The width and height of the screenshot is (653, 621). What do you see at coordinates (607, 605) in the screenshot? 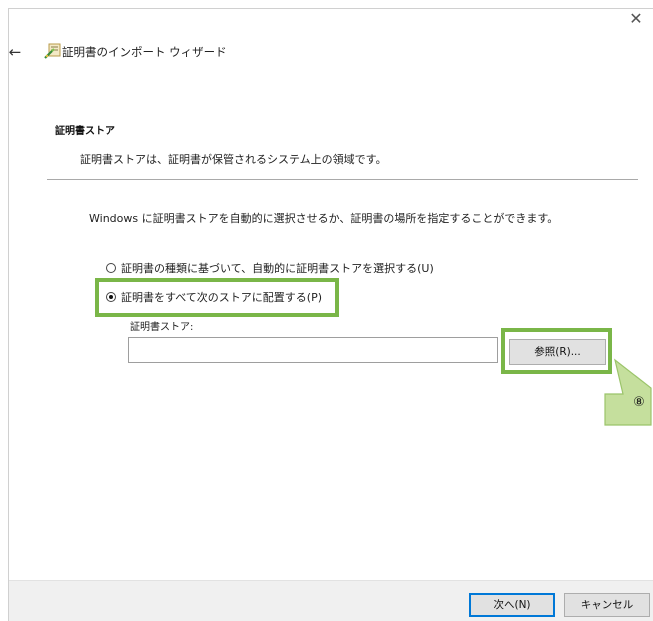
I see `cancel-button: キャンセル` at bounding box center [607, 605].